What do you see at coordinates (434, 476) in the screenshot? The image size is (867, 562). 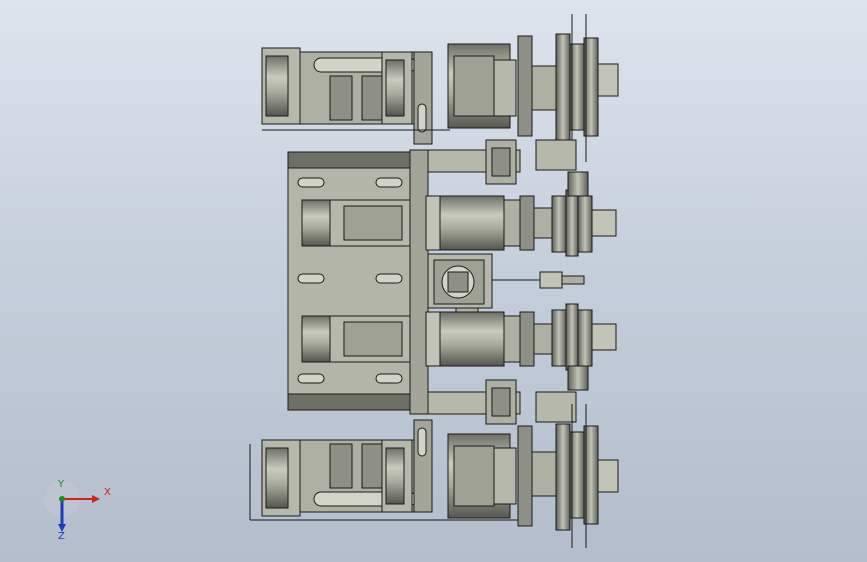 I see `lower-wheel-module` at bounding box center [434, 476].